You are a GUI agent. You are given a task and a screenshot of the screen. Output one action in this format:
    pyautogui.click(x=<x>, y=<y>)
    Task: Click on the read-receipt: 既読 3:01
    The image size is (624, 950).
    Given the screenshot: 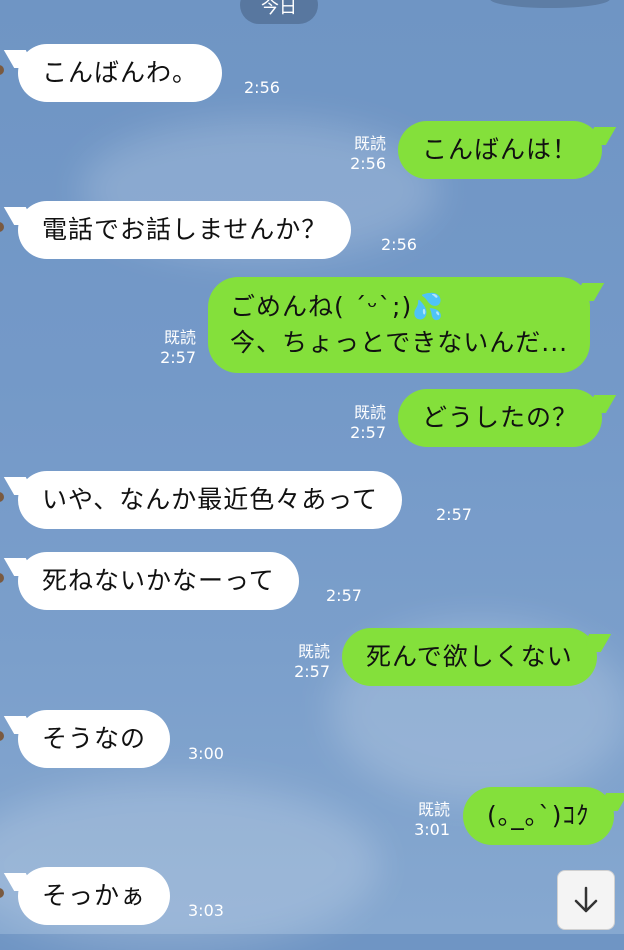 What is the action you would take?
    pyautogui.click(x=432, y=819)
    